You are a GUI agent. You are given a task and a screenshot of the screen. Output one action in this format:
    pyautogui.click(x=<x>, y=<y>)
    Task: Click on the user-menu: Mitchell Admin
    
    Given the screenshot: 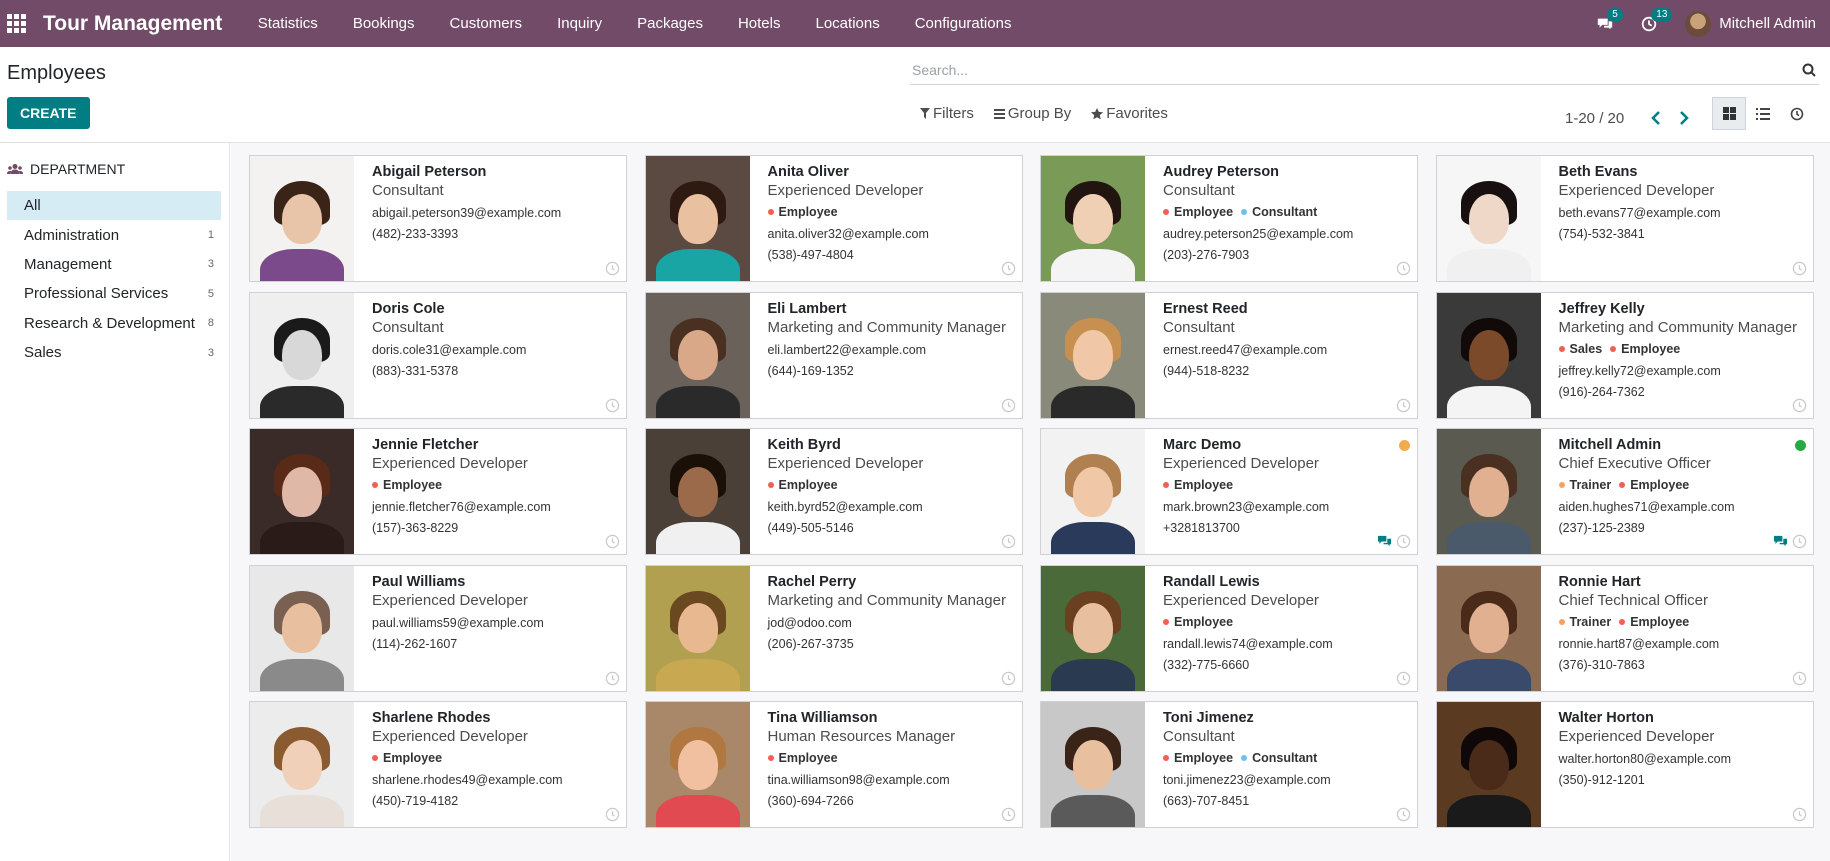 What is the action you would take?
    pyautogui.click(x=1750, y=23)
    